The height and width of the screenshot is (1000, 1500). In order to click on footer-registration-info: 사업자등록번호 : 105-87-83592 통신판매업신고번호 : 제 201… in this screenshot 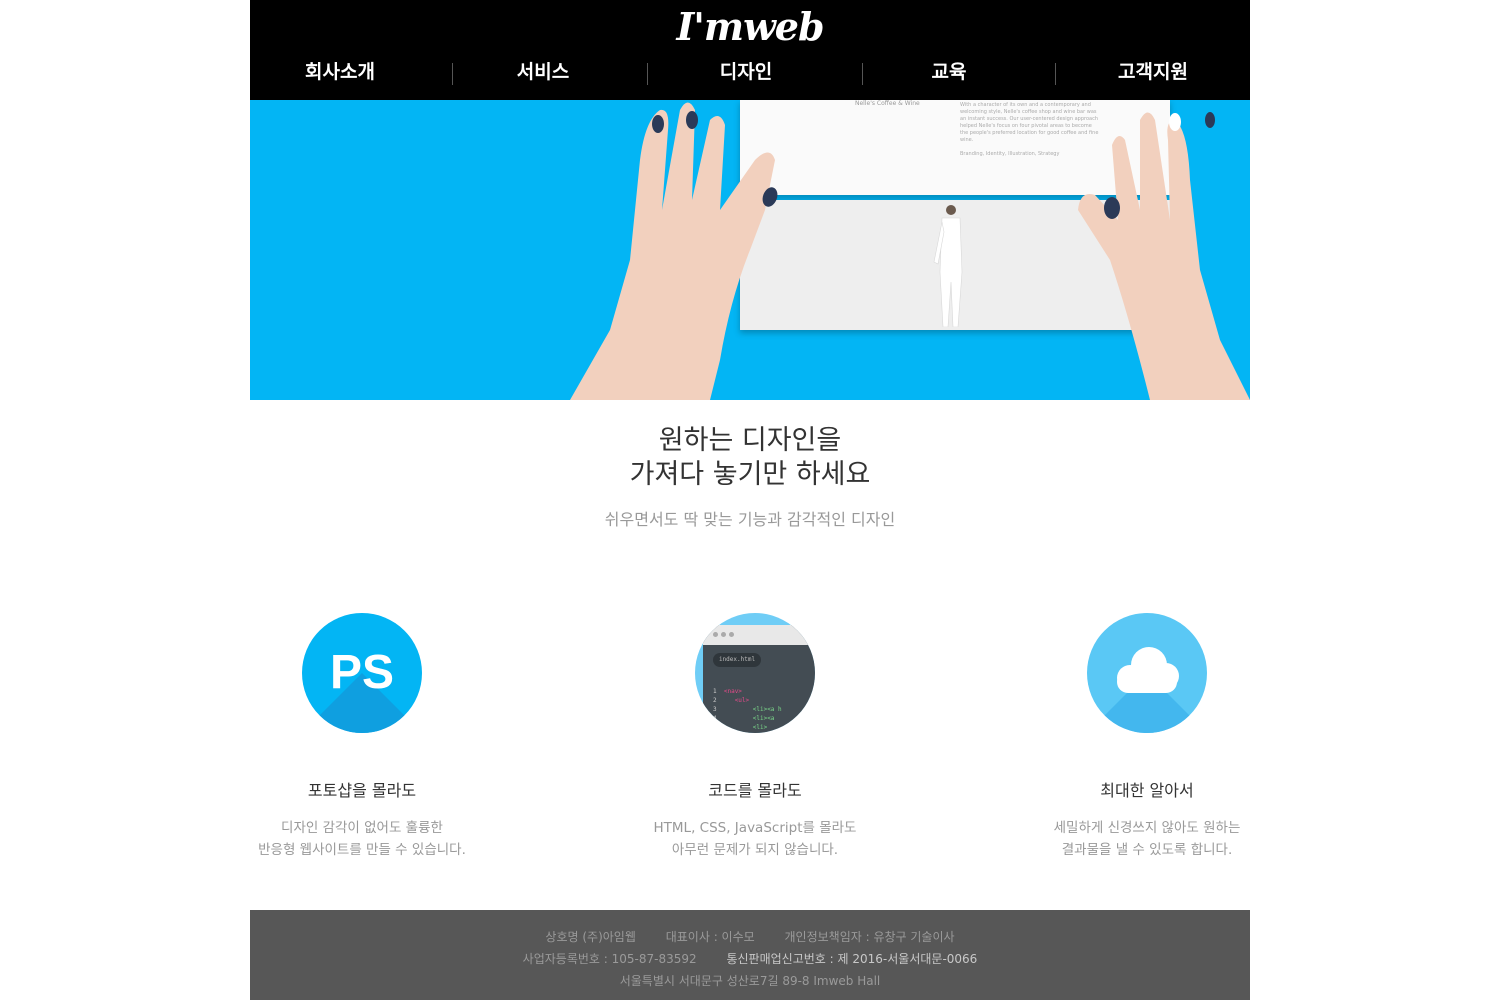, I will do `click(750, 958)`.